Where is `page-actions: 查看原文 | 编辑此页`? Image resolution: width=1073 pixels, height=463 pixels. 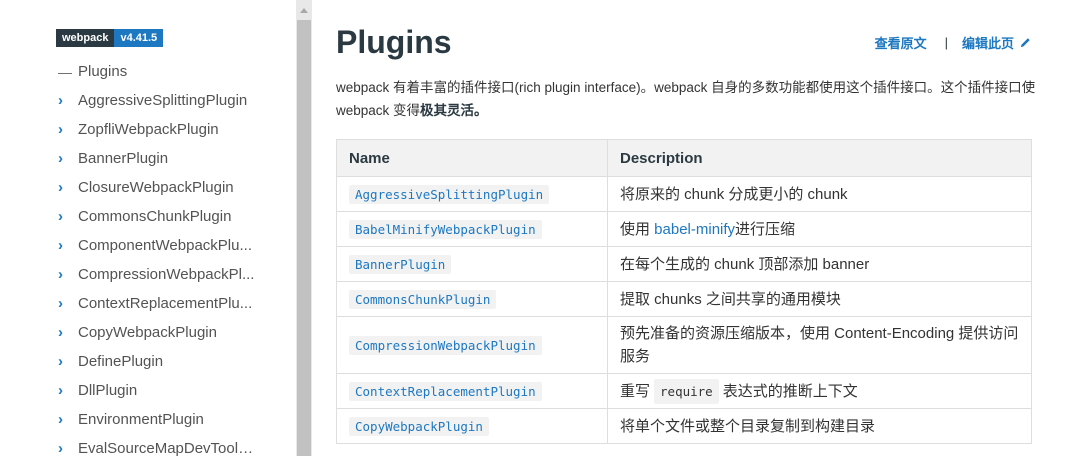 page-actions: 查看原文 | 编辑此页 is located at coordinates (953, 42).